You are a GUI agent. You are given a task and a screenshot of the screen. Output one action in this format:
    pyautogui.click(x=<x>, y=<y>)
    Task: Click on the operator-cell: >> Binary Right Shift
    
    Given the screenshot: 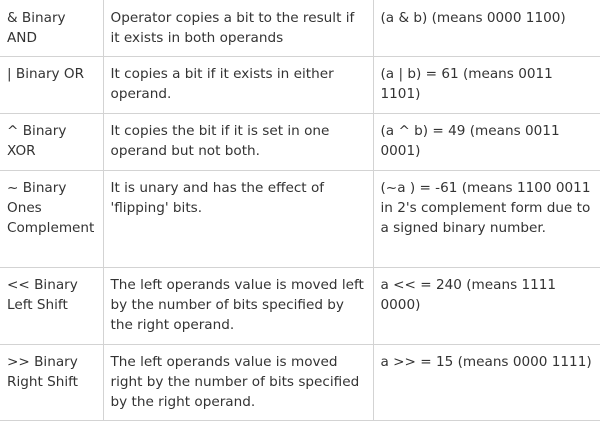 What is the action you would take?
    pyautogui.click(x=51, y=382)
    